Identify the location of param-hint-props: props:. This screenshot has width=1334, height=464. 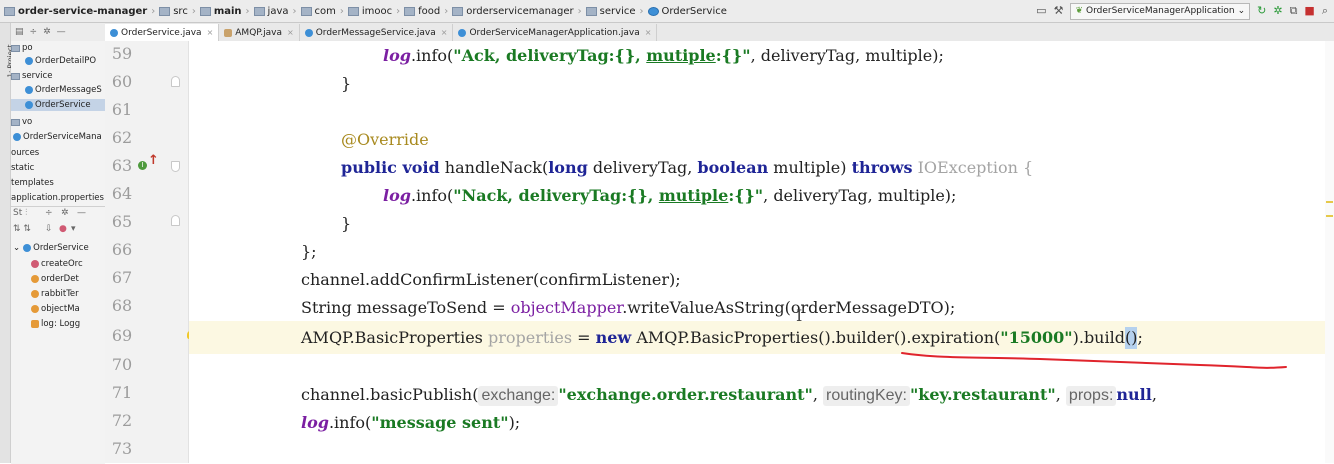
(1091, 396).